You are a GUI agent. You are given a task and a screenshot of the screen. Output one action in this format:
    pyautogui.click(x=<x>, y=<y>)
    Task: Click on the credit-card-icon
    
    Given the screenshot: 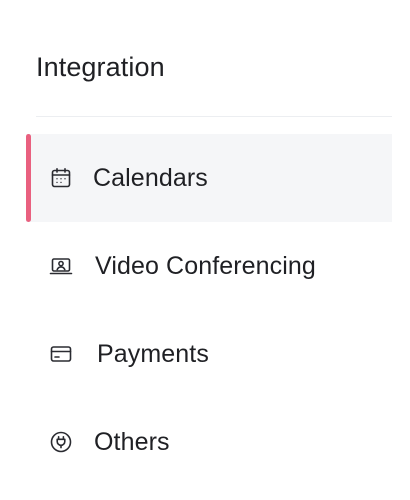 What is the action you would take?
    pyautogui.click(x=61, y=354)
    